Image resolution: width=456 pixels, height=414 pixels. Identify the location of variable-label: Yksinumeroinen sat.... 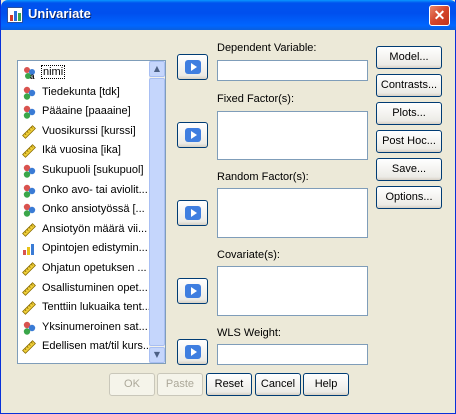
(95, 326).